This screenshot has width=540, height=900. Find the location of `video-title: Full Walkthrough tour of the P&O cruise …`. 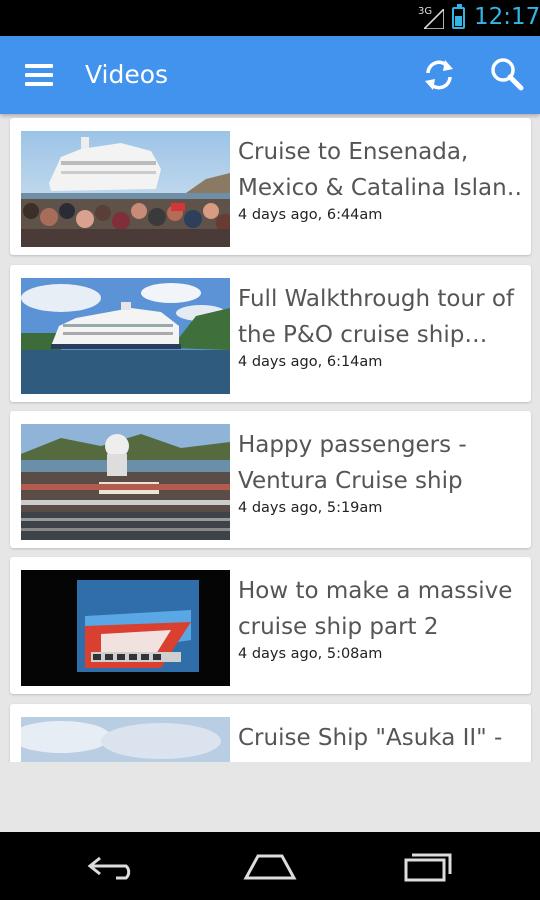

video-title: Full Walkthrough tour of the P&O cruise … is located at coordinates (380, 317).